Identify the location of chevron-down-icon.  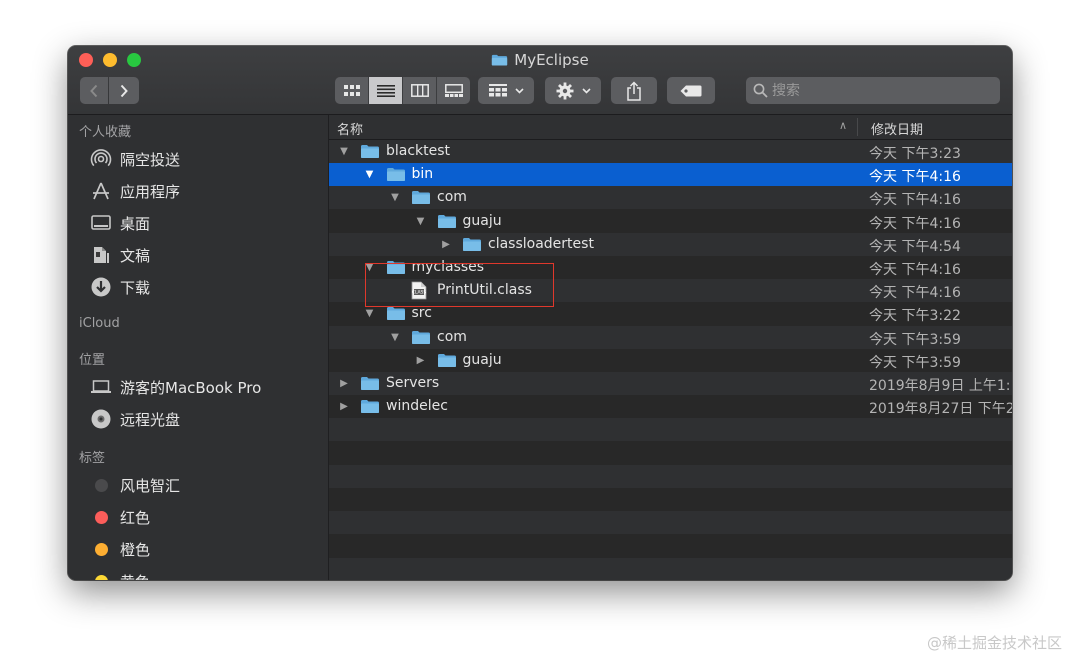
(519, 90).